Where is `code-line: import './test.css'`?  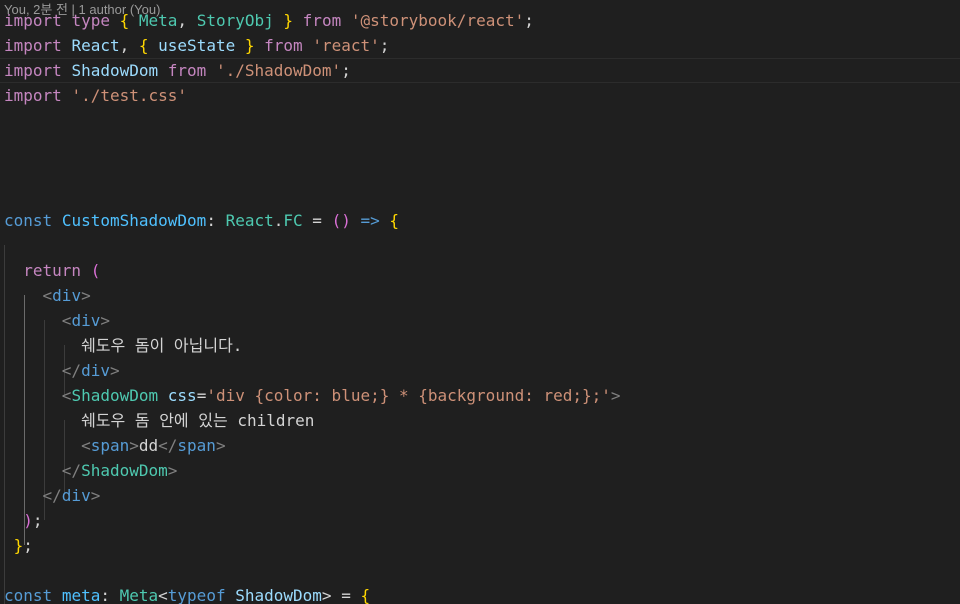 code-line: import './test.css' is located at coordinates (480, 95).